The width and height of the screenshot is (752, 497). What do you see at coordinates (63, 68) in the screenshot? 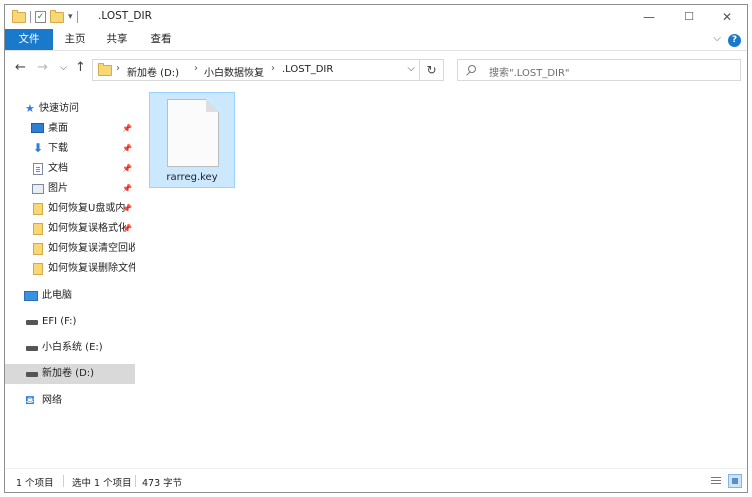
I see `recent-locations-icon: ⌵` at bounding box center [63, 68].